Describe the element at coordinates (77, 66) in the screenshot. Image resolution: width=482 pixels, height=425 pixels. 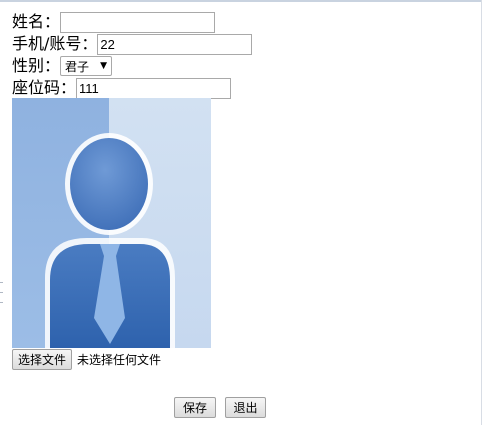
I see `gender-selected-value: 君子` at that location.